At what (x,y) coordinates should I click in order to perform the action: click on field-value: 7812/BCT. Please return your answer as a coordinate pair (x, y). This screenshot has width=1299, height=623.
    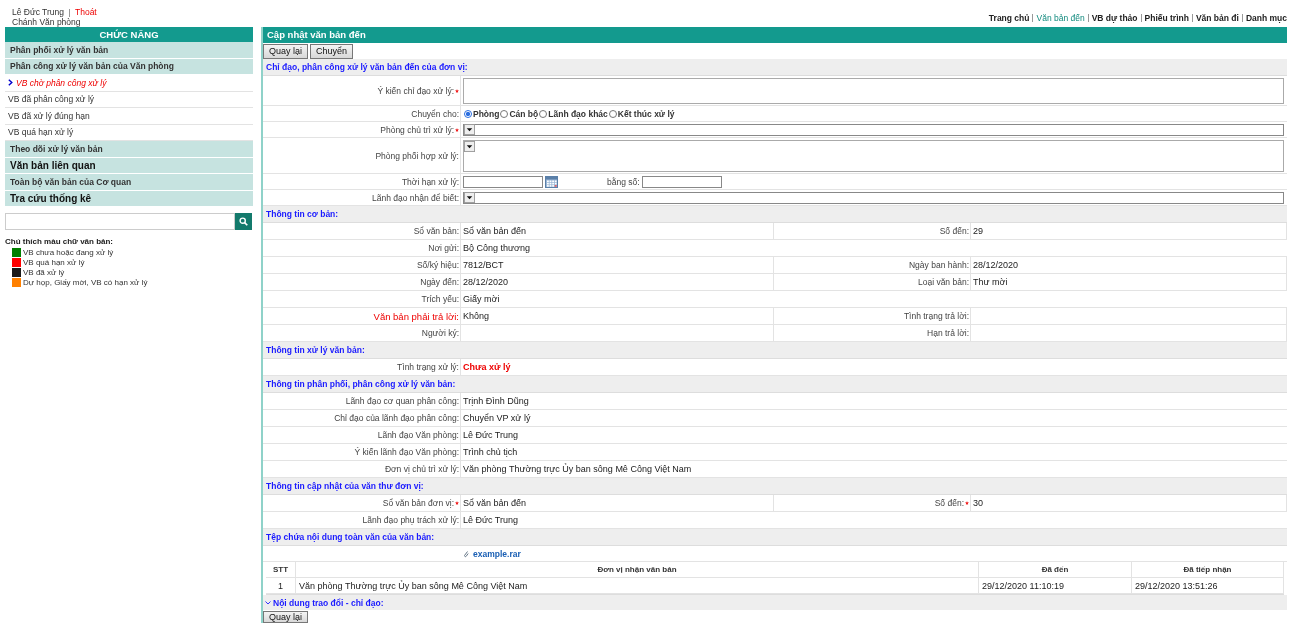
    Looking at the image, I should click on (483, 265).